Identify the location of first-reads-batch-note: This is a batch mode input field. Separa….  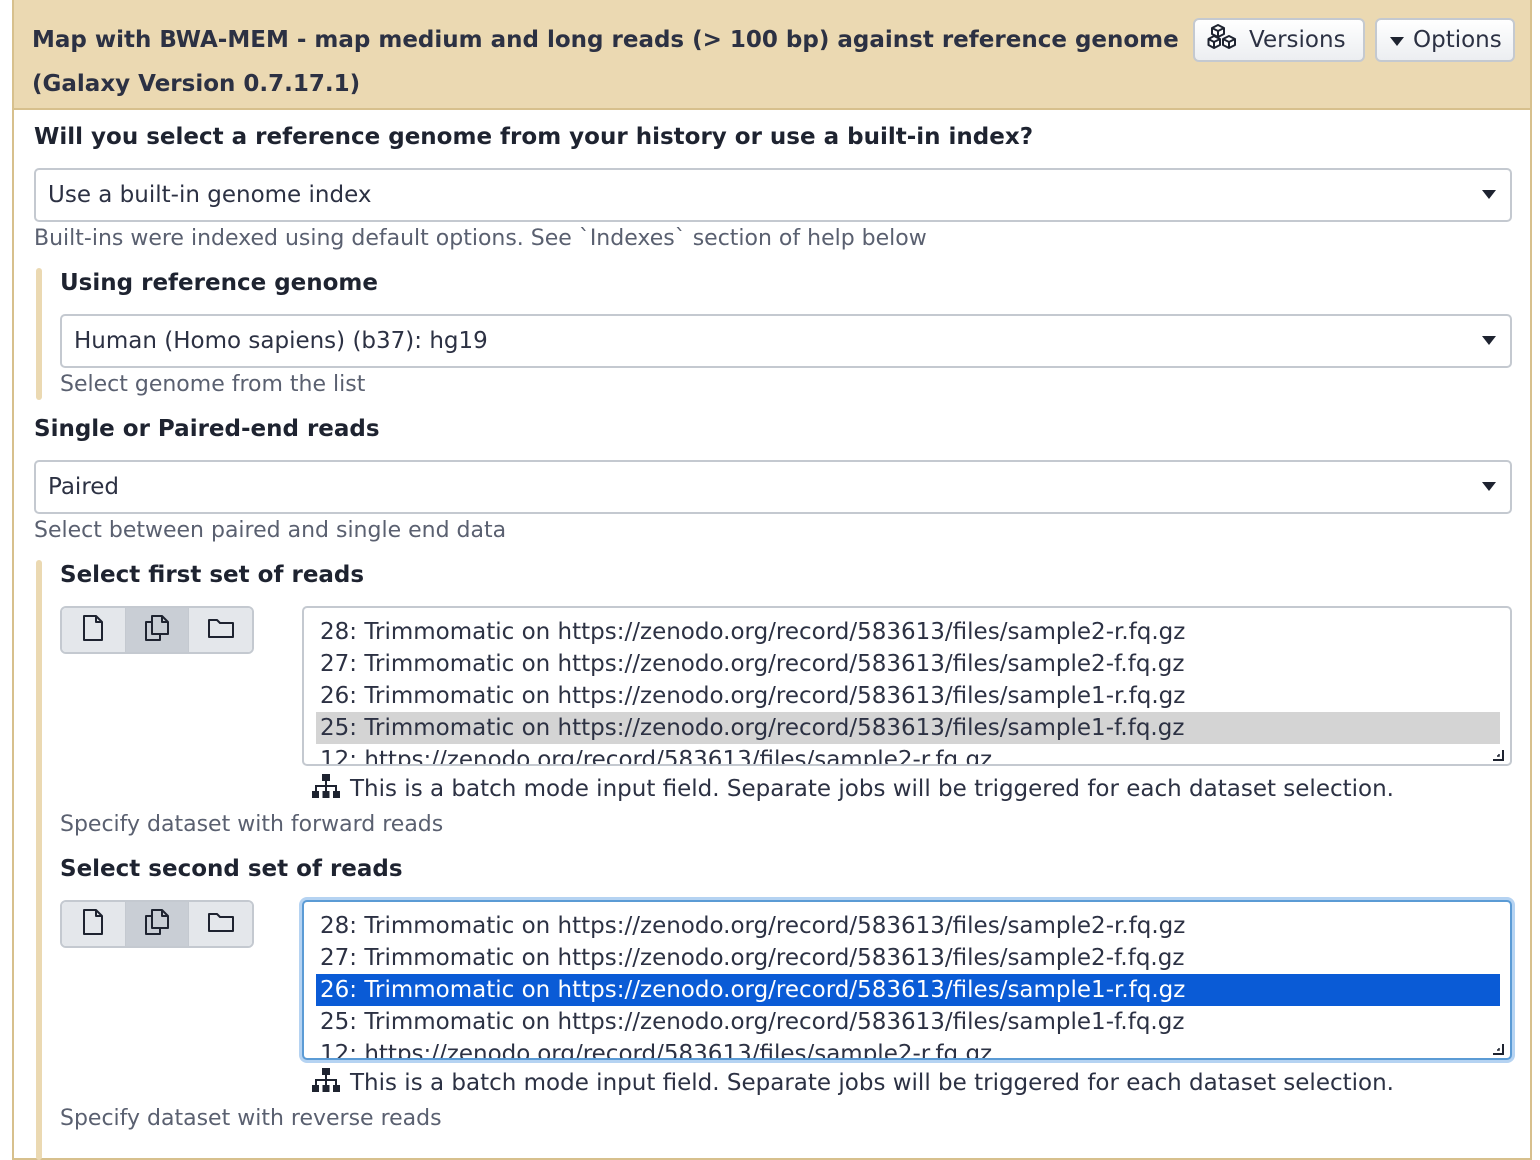
(853, 789).